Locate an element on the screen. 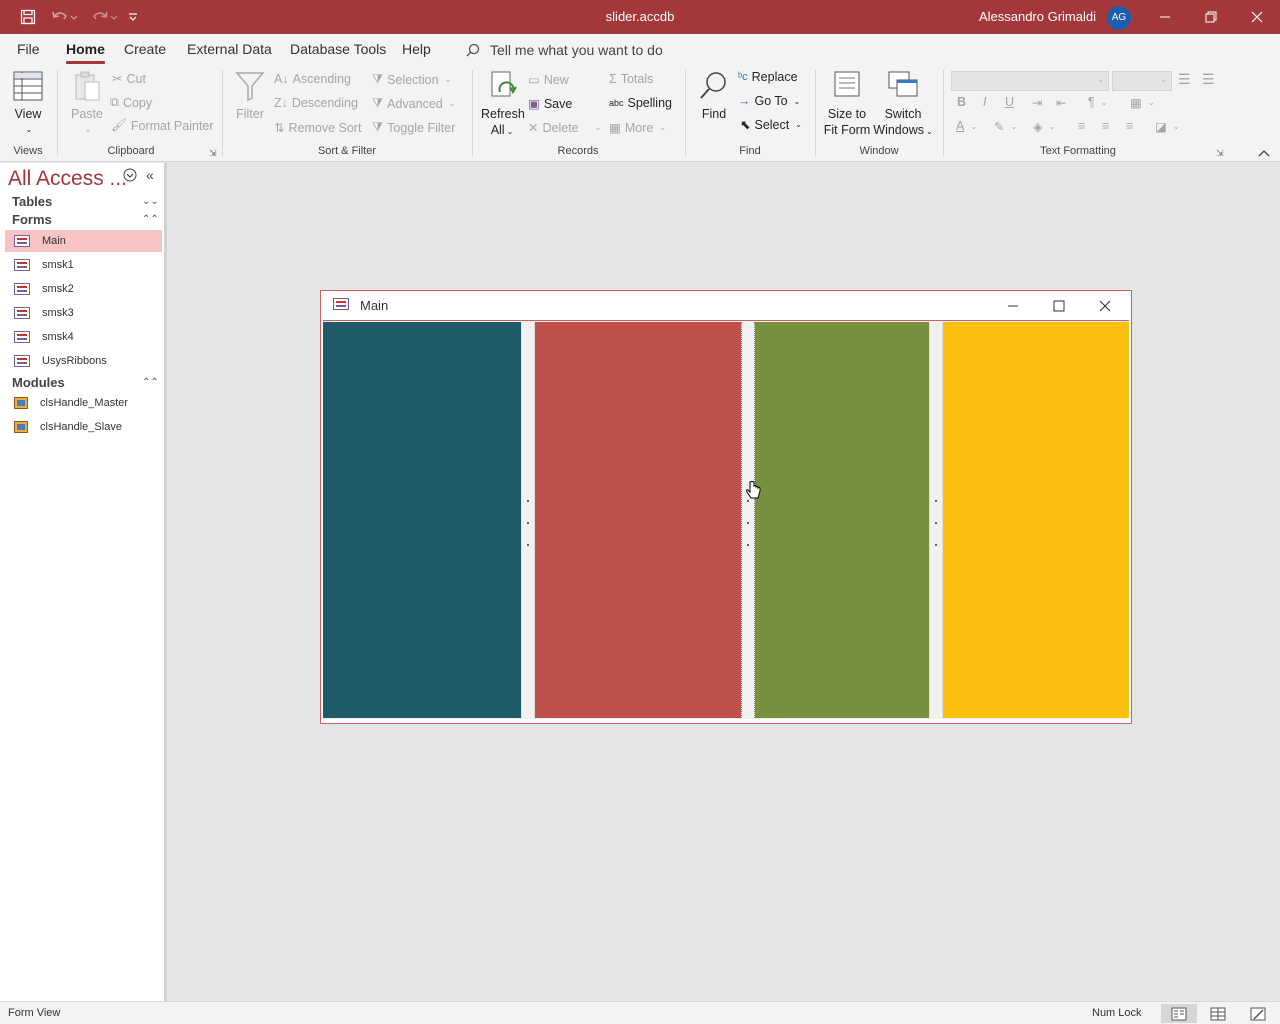 The height and width of the screenshot is (1024, 1280). font-size-select: ⌄ is located at coordinates (1142, 81).